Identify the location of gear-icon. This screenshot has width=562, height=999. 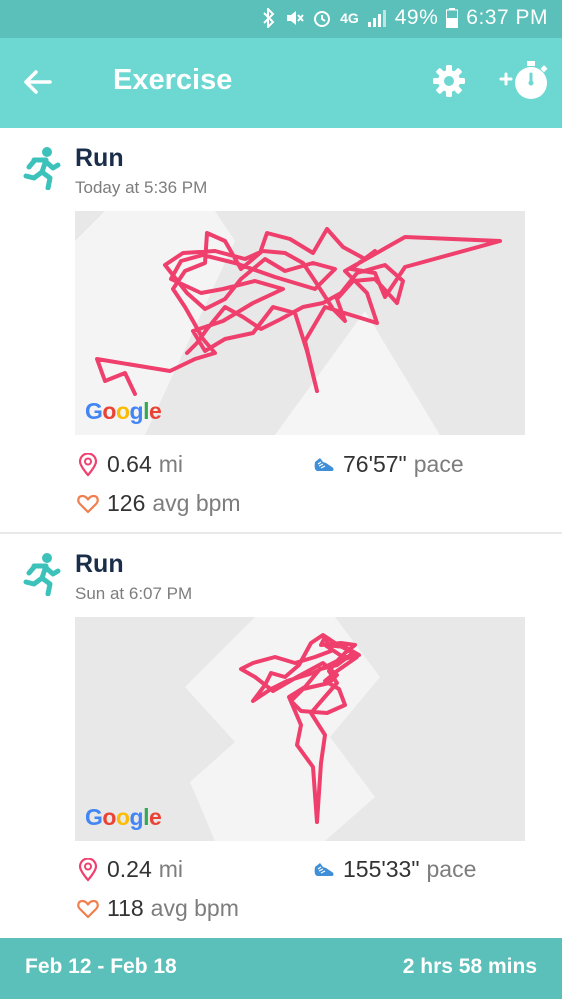
(449, 81).